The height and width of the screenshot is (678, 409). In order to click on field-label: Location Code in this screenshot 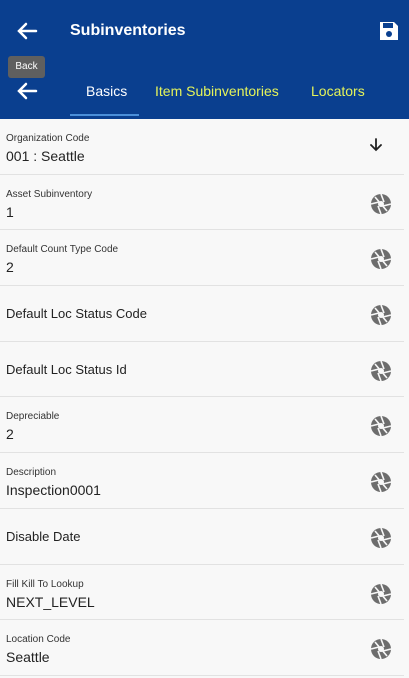, I will do `click(38, 640)`.